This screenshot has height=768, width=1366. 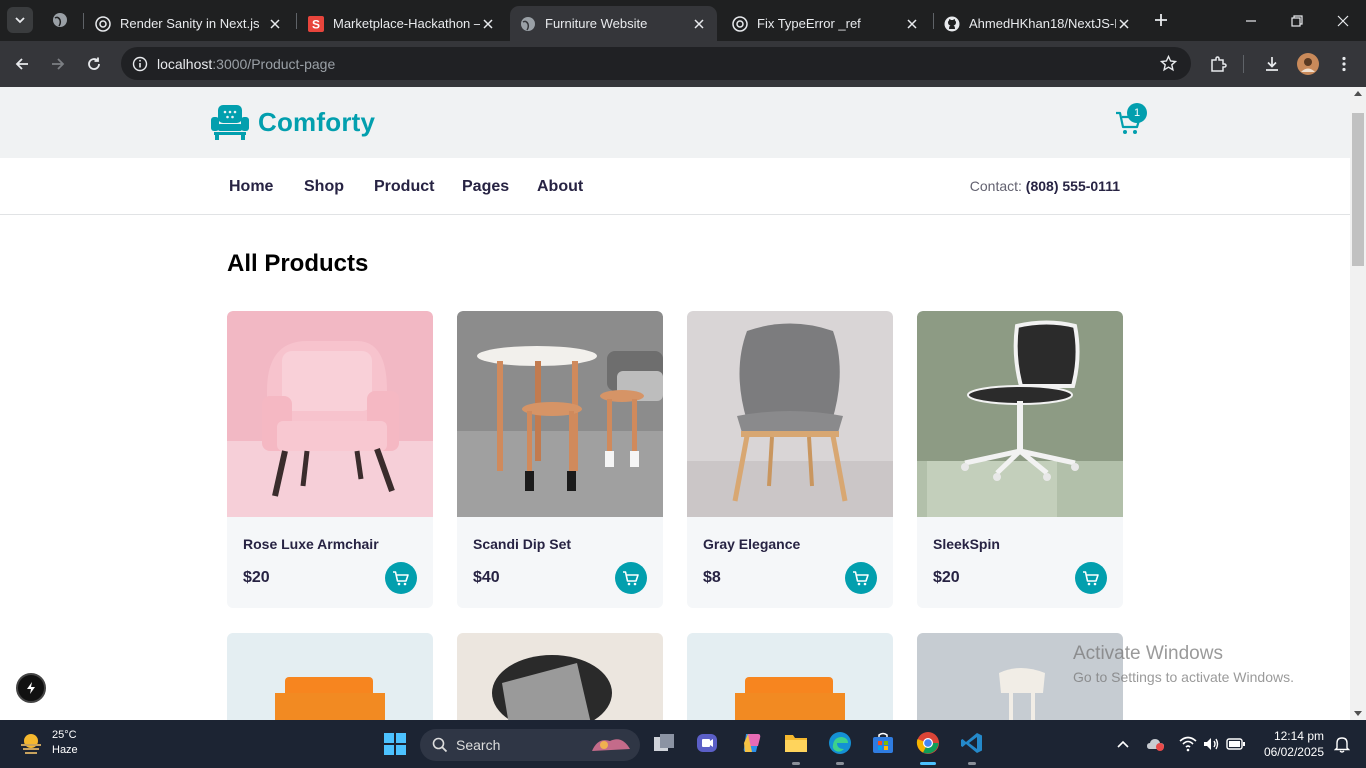 I want to click on nav-pages: Pages, so click(x=485, y=187).